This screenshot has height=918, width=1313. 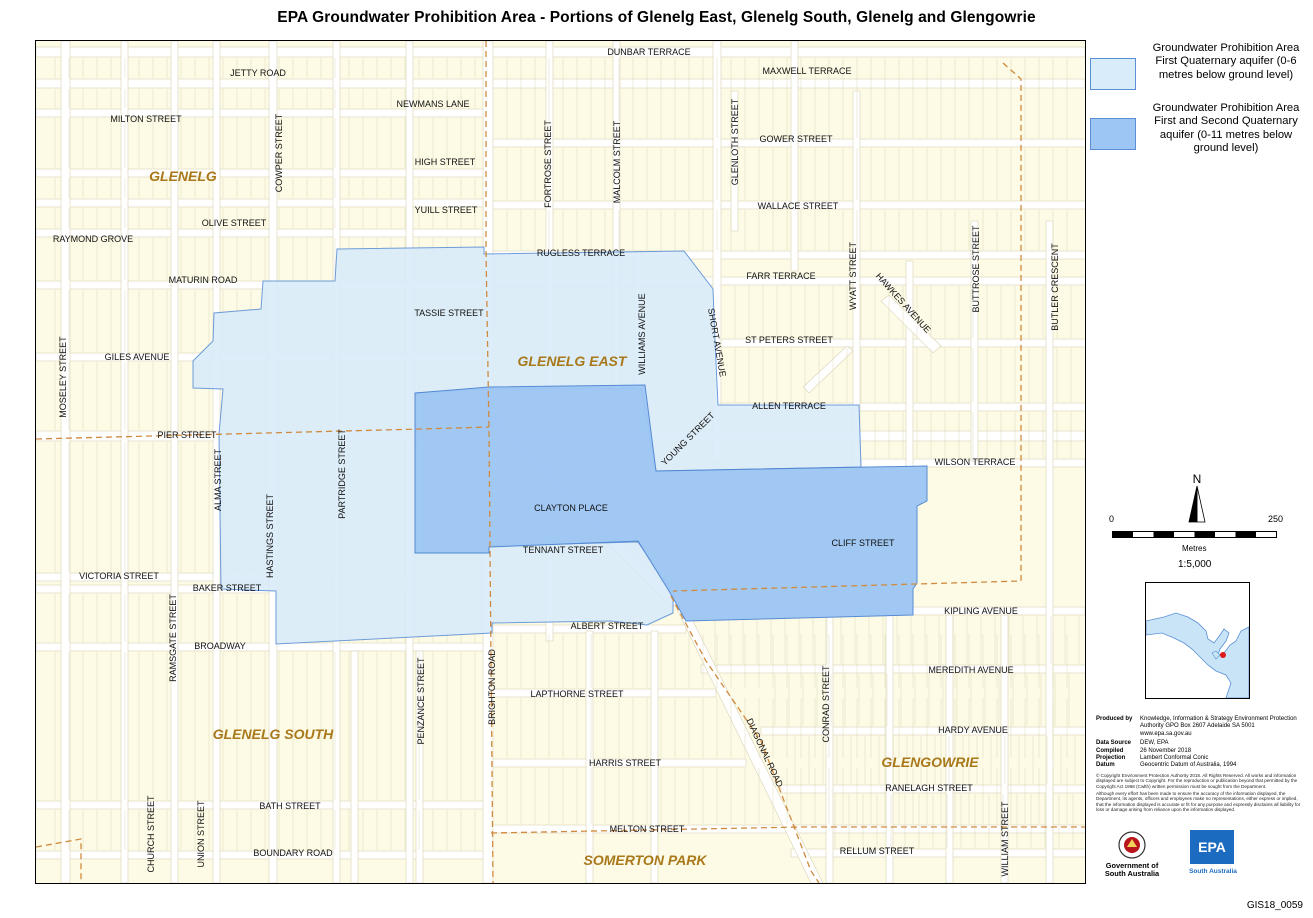 What do you see at coordinates (970, 670) in the screenshot?
I see `road-label: MEREDITH AVENUE` at bounding box center [970, 670].